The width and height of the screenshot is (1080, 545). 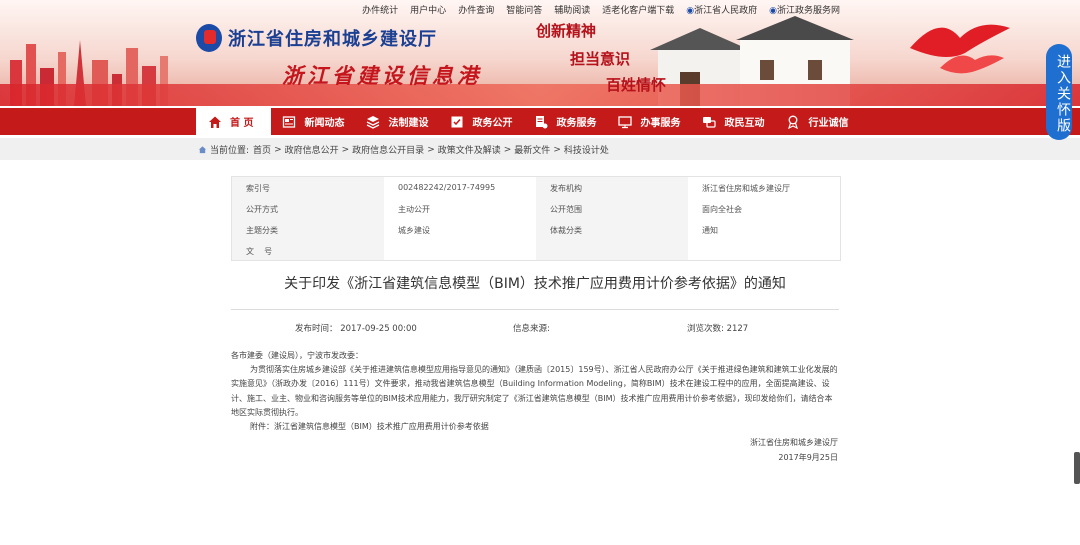 I want to click on meta-index-value: 002482242/2017-74995, so click(x=447, y=187).